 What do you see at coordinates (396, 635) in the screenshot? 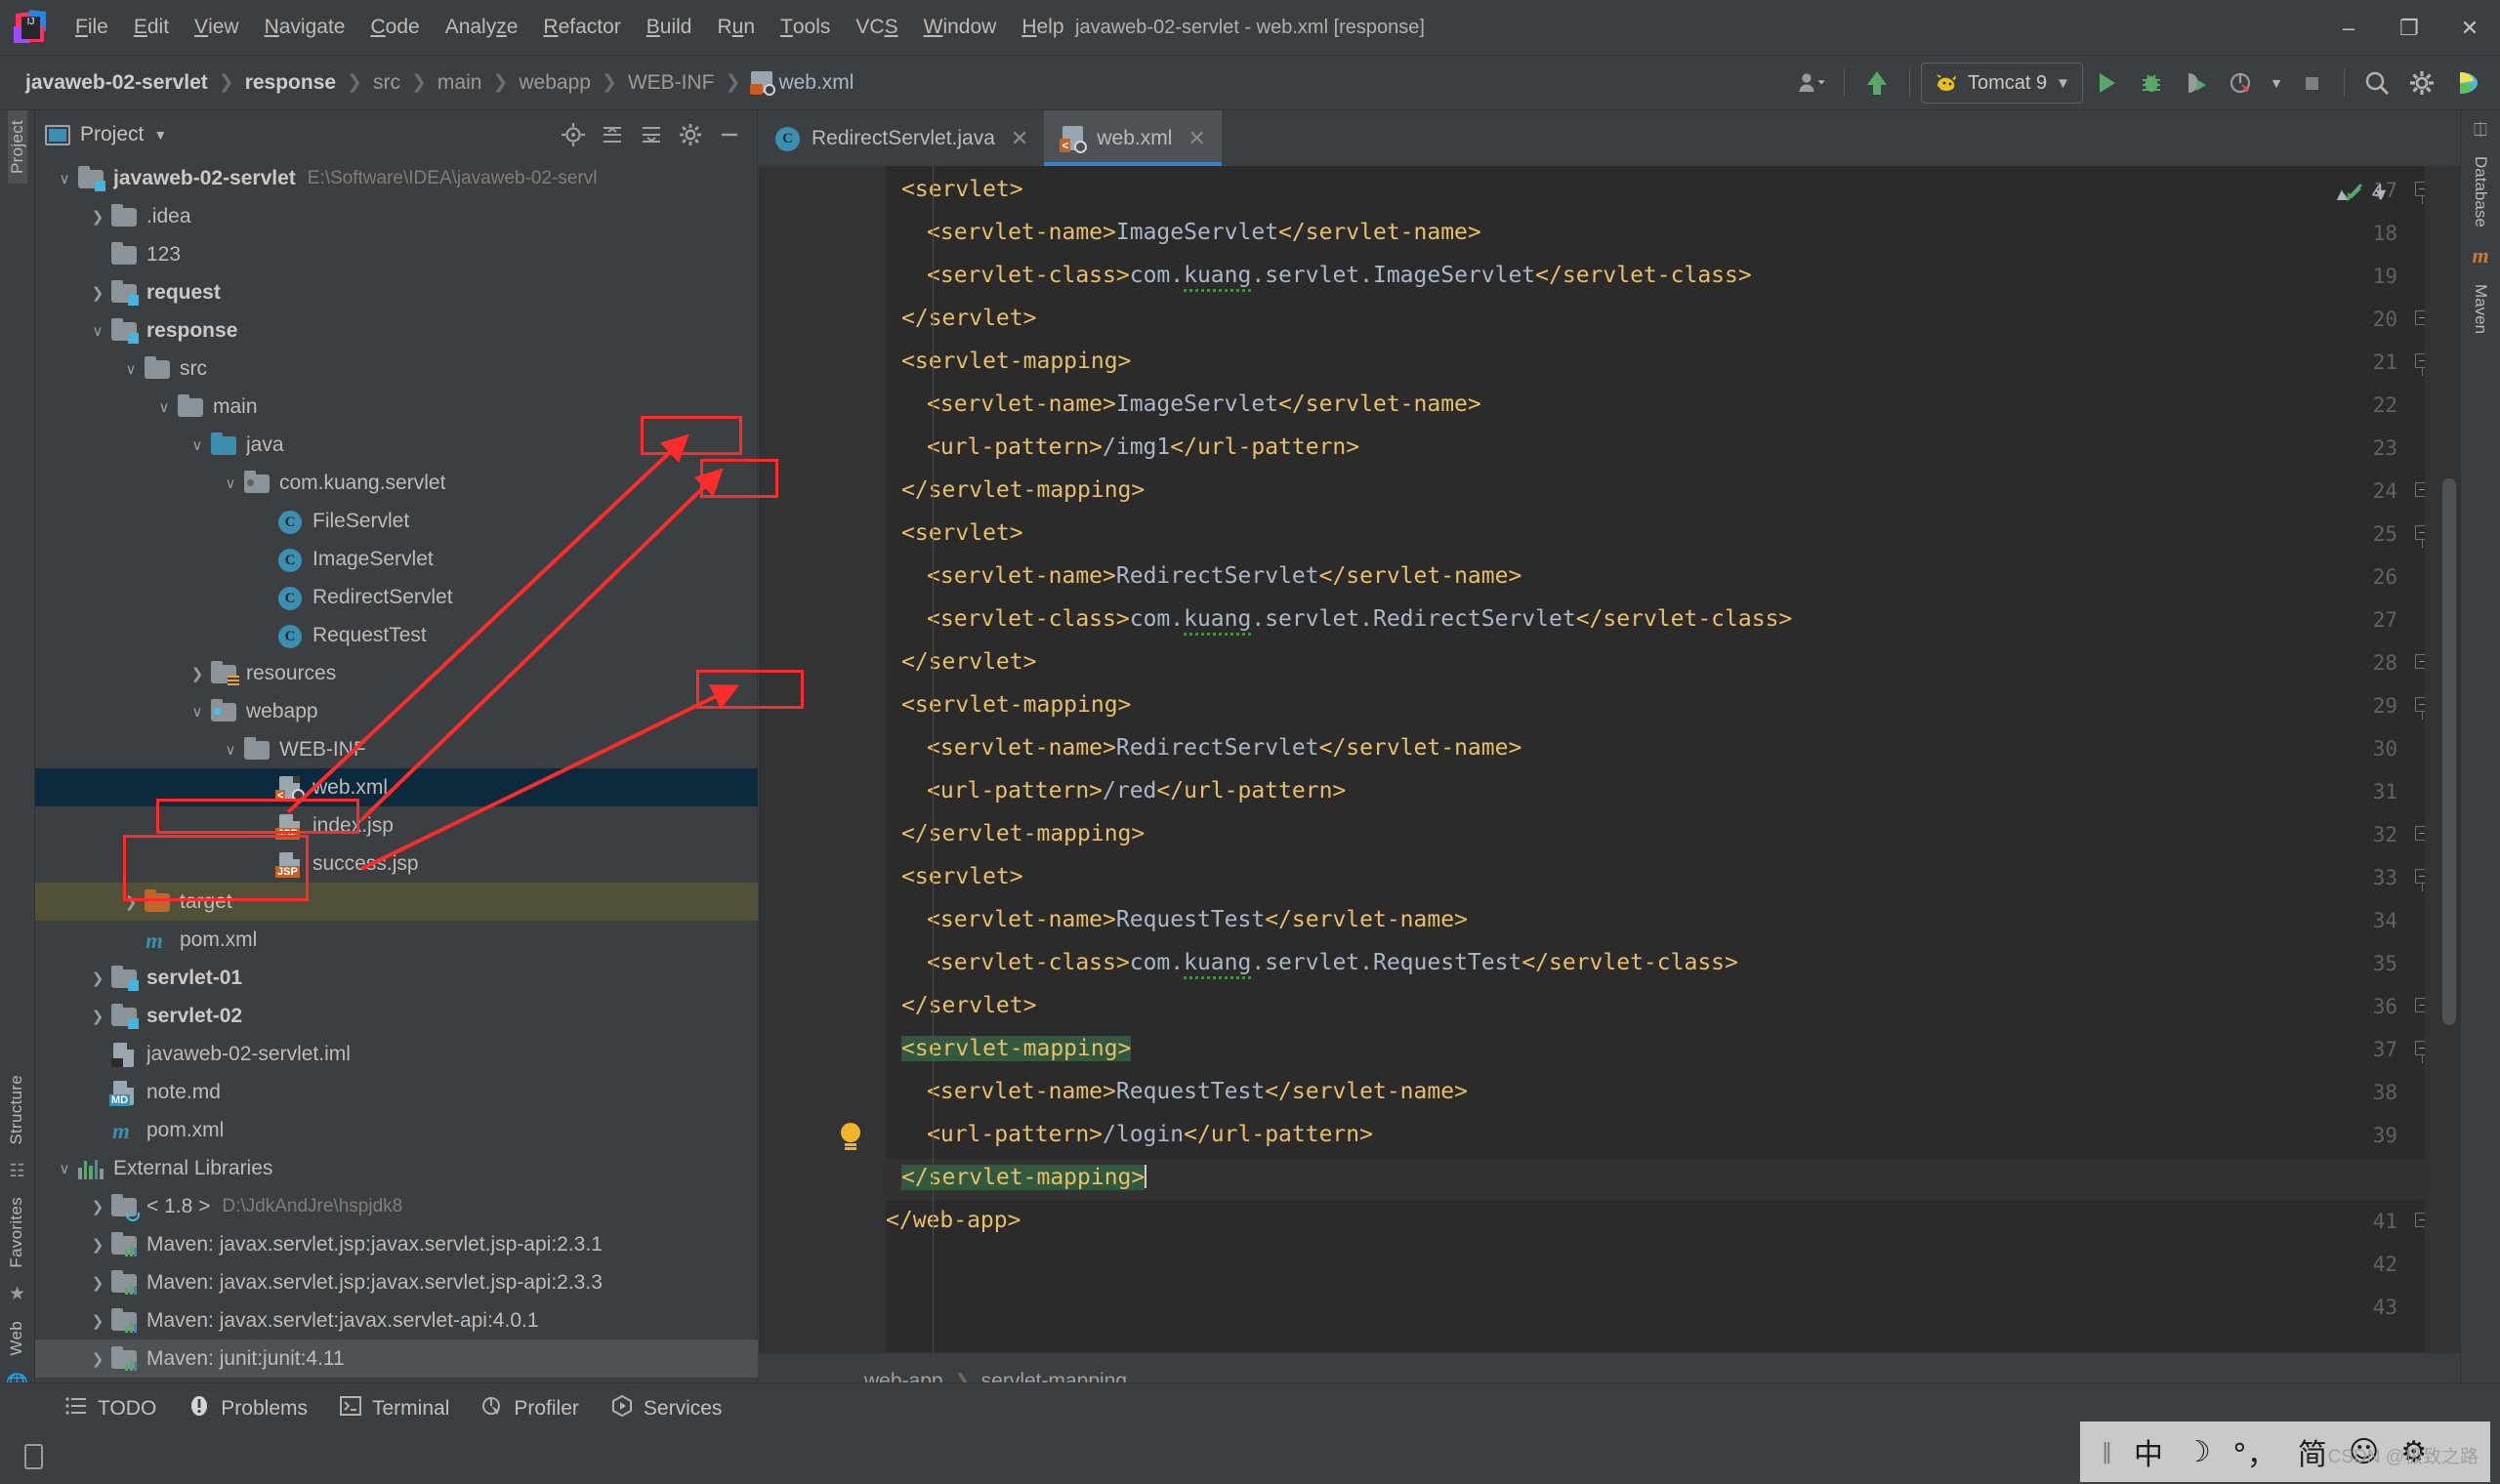
I see `tree-node-requesttest: C RequestTest` at bounding box center [396, 635].